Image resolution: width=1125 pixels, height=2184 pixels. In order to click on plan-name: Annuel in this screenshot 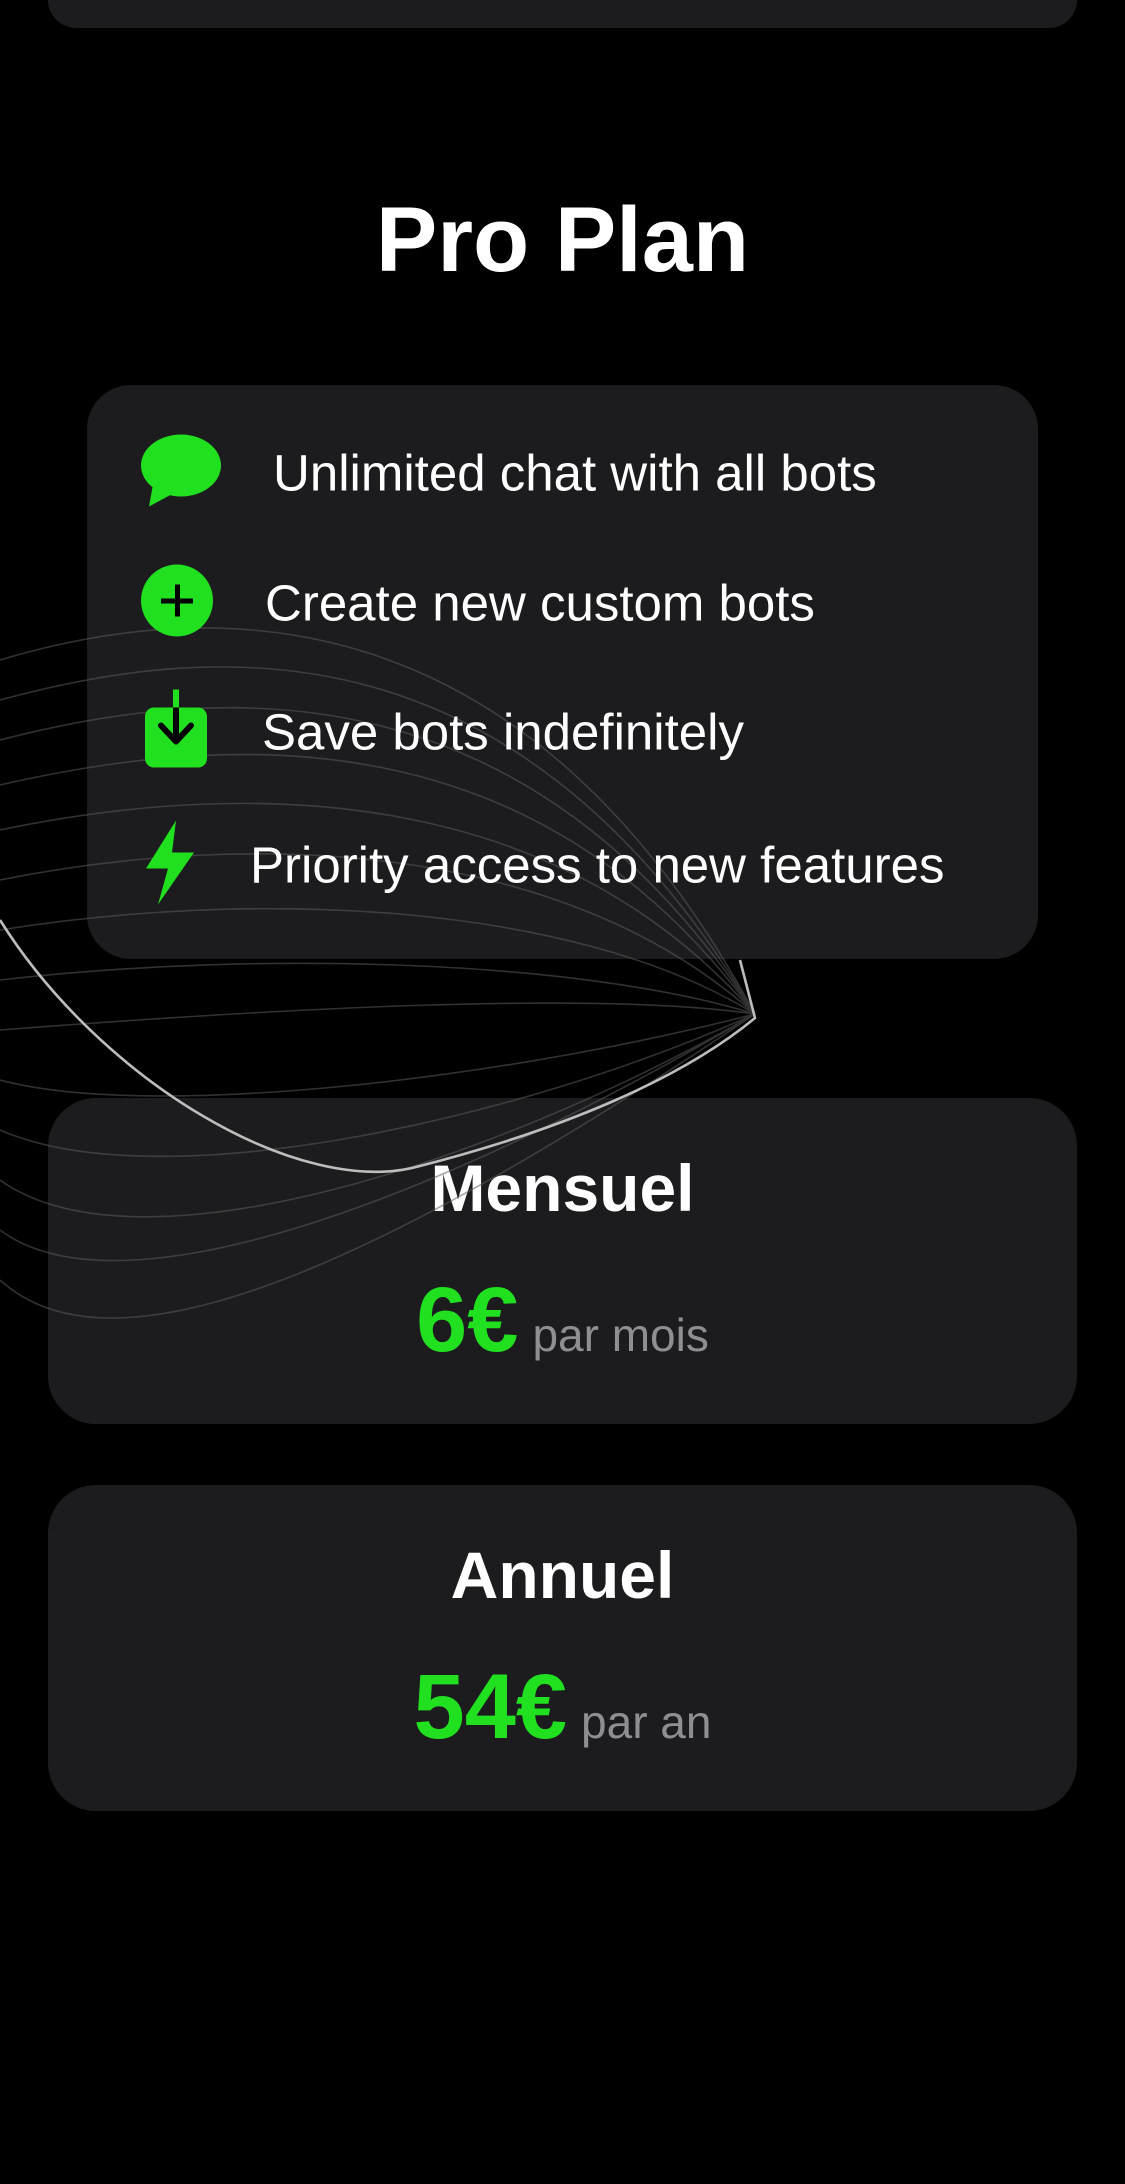, I will do `click(562, 1575)`.